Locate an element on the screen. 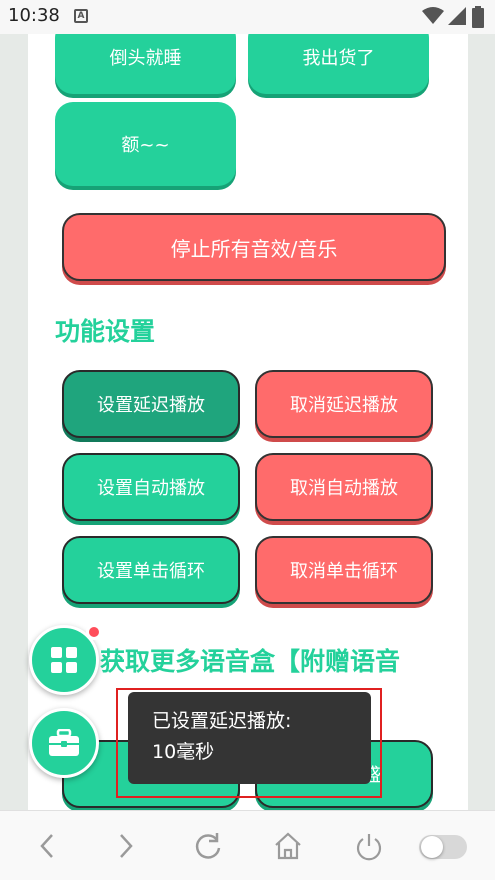 The width and height of the screenshot is (495, 880). set-delay-button: 设置延迟播放 is located at coordinates (151, 404).